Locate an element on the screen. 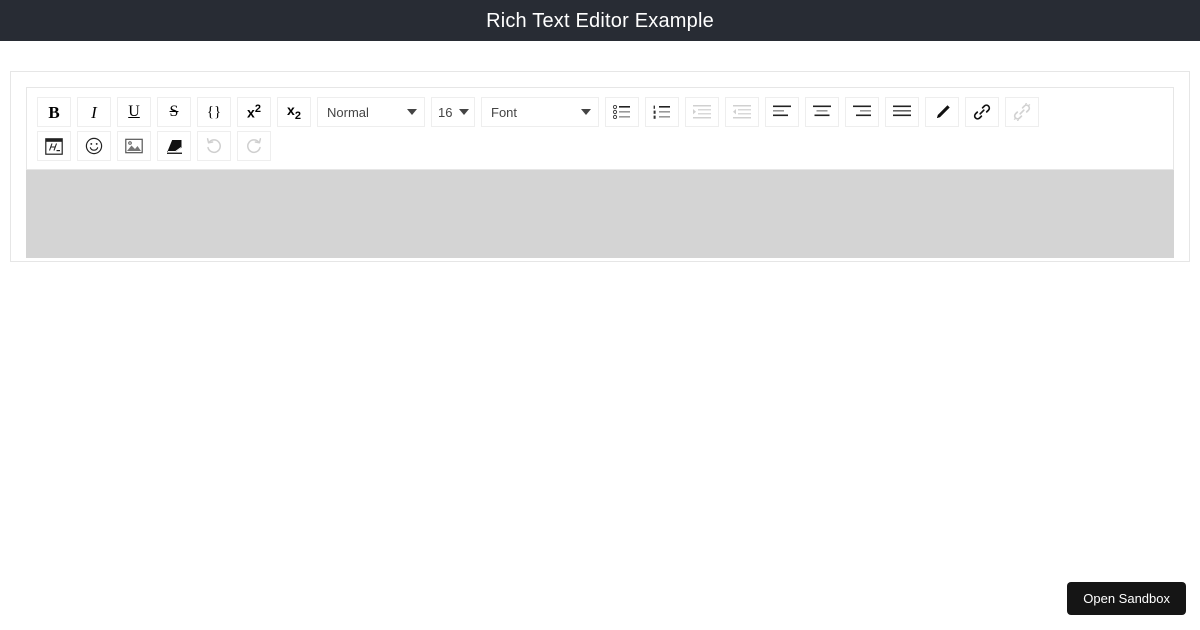 The image size is (1200, 630). pen-icon is located at coordinates (943, 111).